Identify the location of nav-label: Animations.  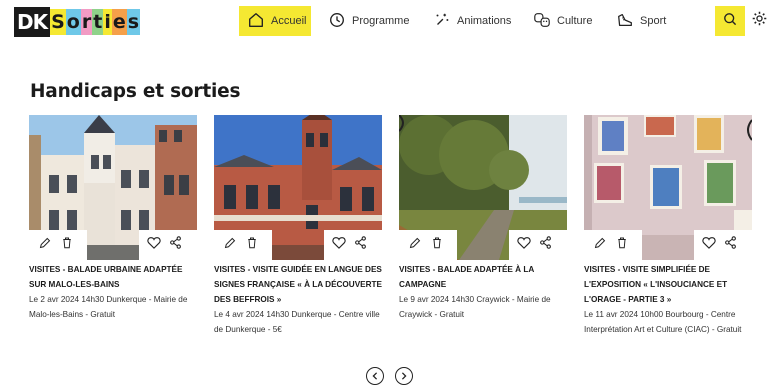
(484, 21).